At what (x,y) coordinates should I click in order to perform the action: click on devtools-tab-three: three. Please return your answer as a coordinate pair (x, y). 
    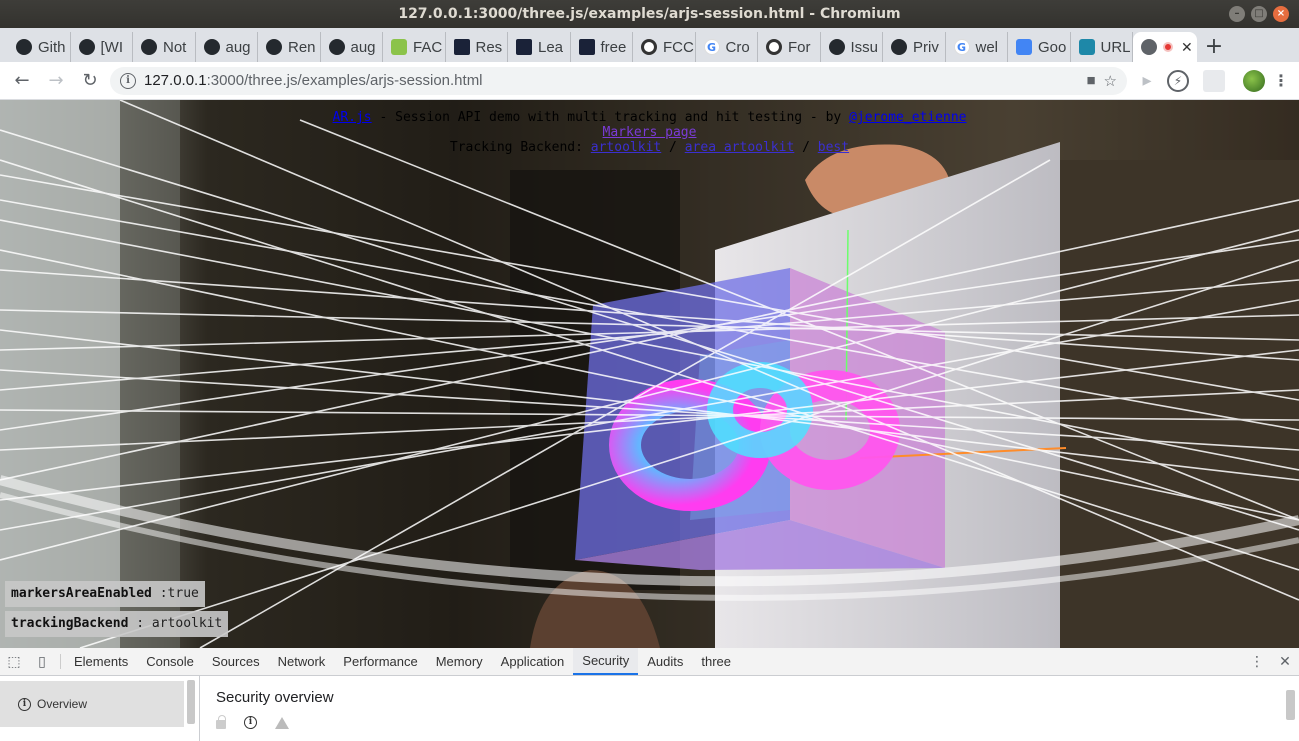
    Looking at the image, I should click on (716, 661).